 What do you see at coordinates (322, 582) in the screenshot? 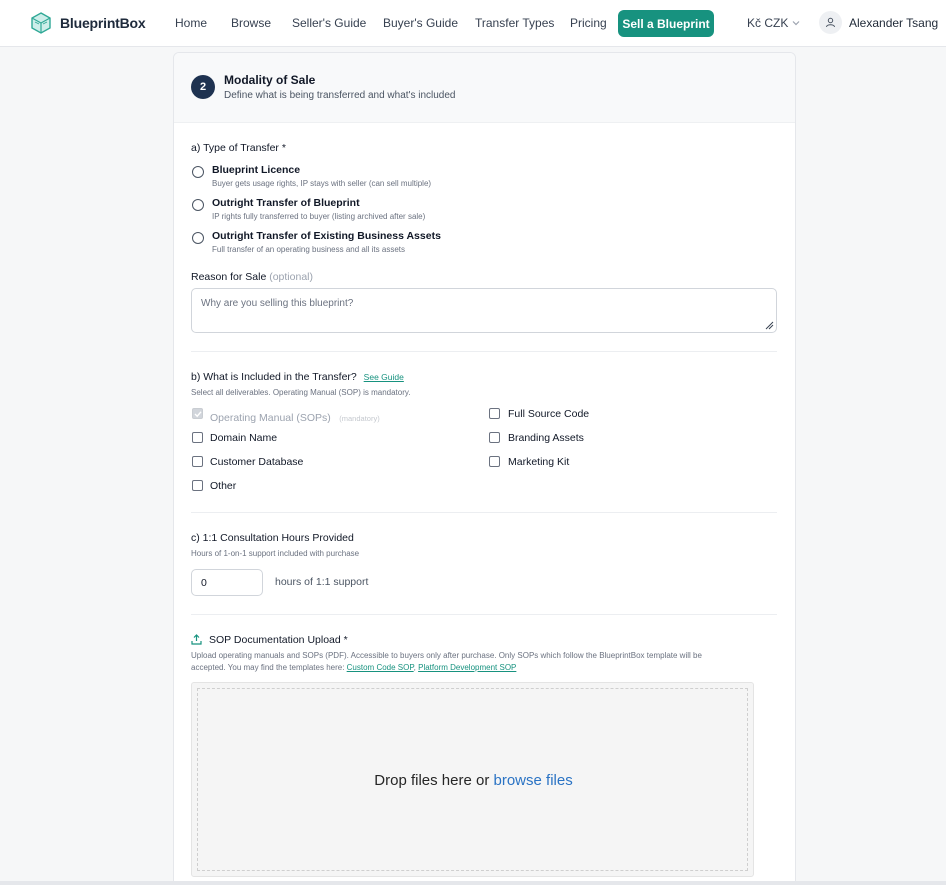
I see `hours-unit-label: hours of 1:1 support` at bounding box center [322, 582].